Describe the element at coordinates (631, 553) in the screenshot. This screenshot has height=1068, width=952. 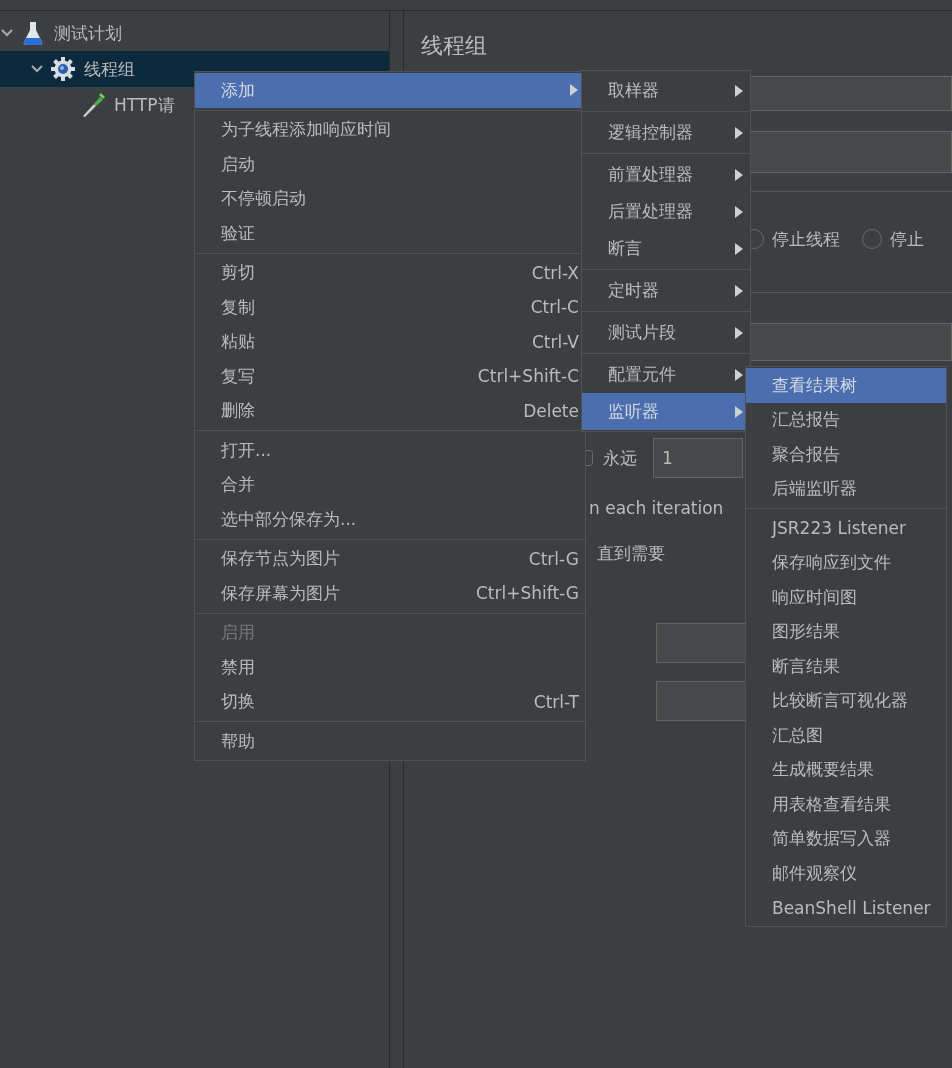
I see `option-label: 直到需要` at that location.